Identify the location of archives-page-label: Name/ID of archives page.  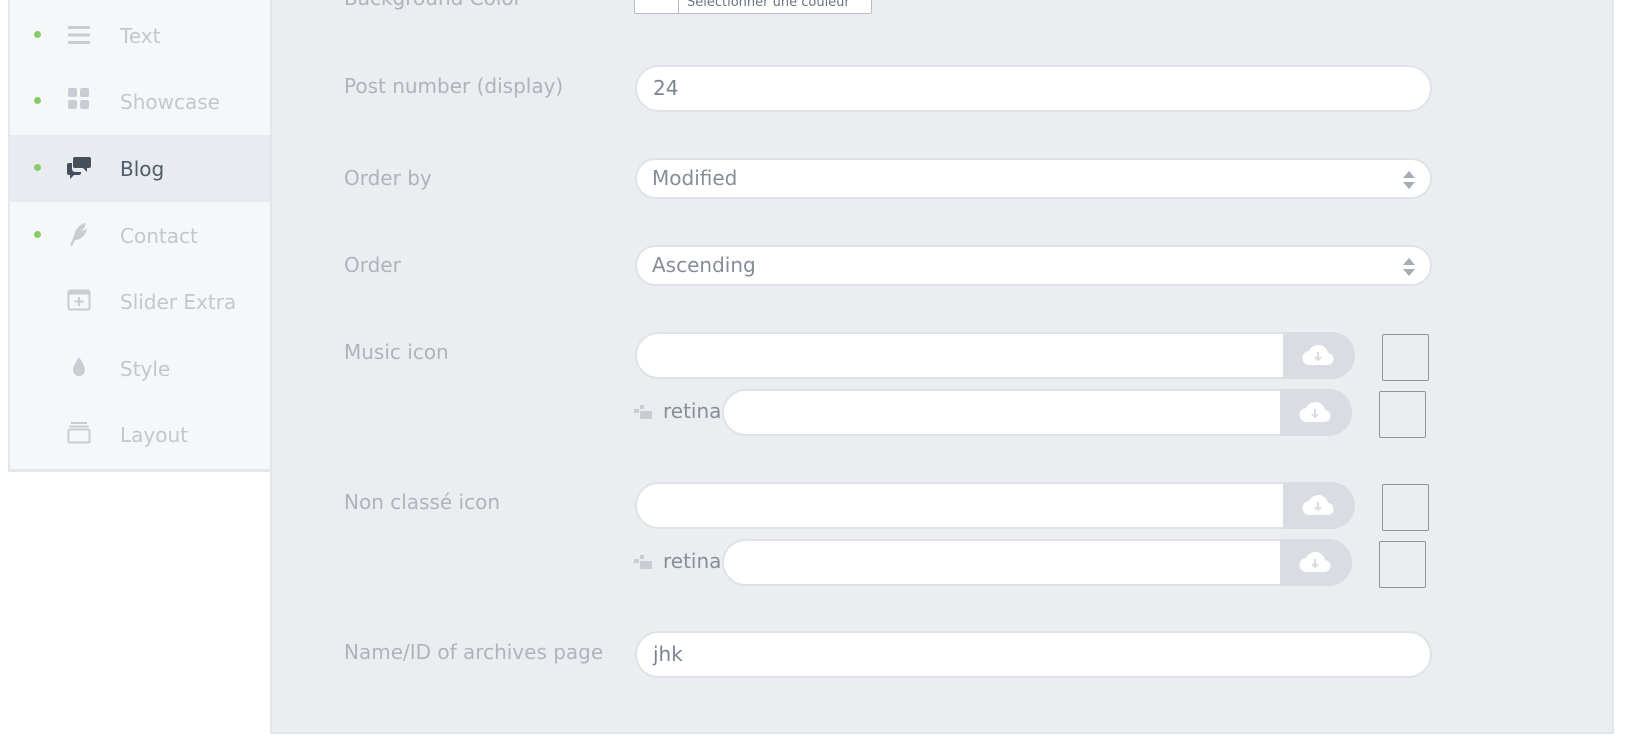
(474, 652).